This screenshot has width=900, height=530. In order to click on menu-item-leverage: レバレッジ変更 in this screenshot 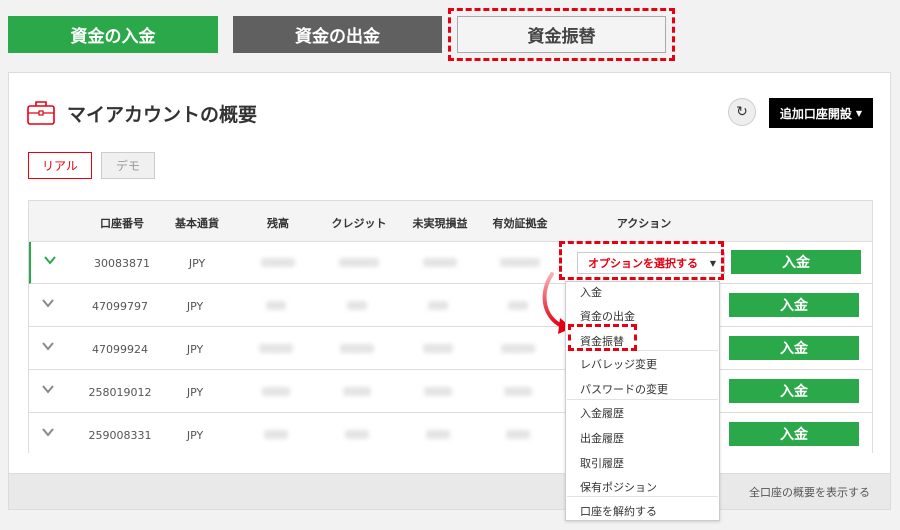, I will do `click(618, 364)`.